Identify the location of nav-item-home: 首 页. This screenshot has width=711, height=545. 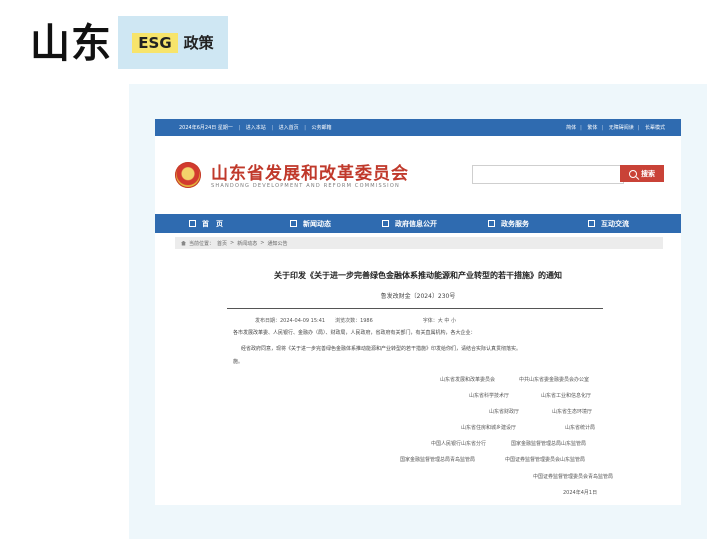
(206, 224).